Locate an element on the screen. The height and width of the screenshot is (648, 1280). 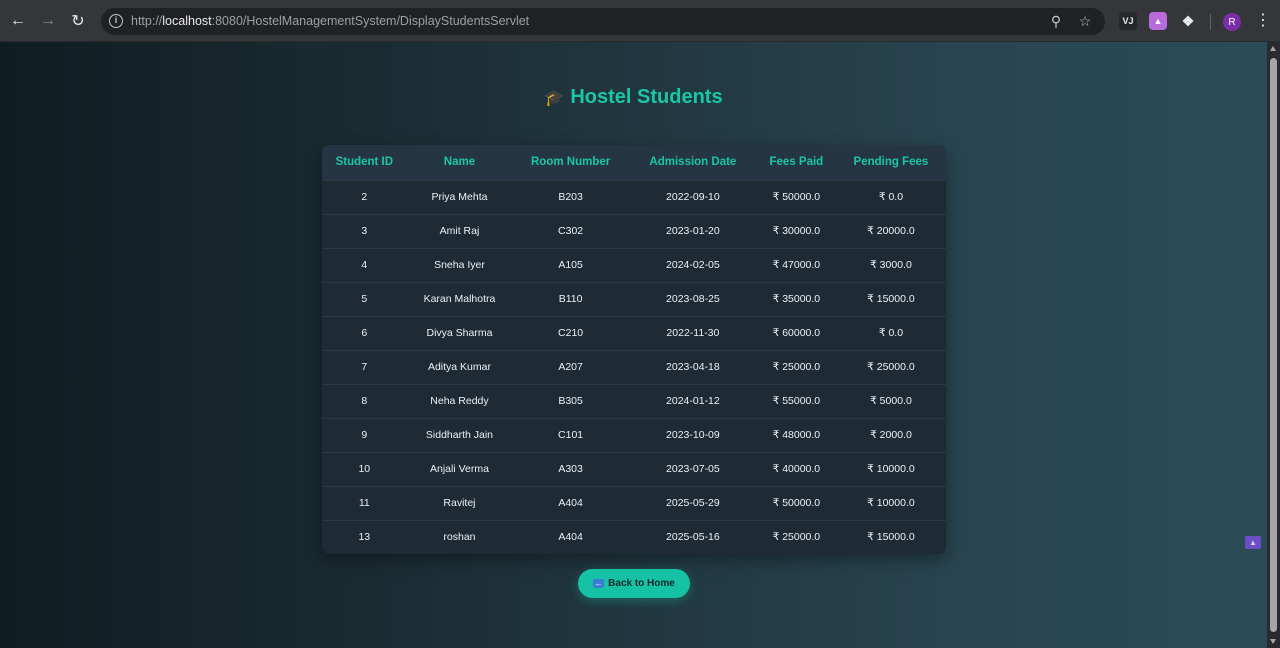
vertical-scrollbar is located at coordinates (1273, 345).